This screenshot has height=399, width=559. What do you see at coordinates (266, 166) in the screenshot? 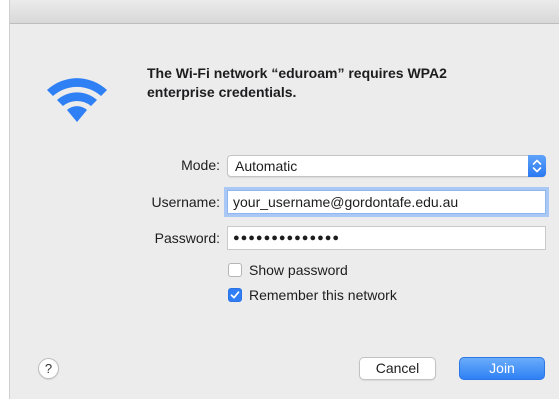
I see `mode-value: Automatic` at bounding box center [266, 166].